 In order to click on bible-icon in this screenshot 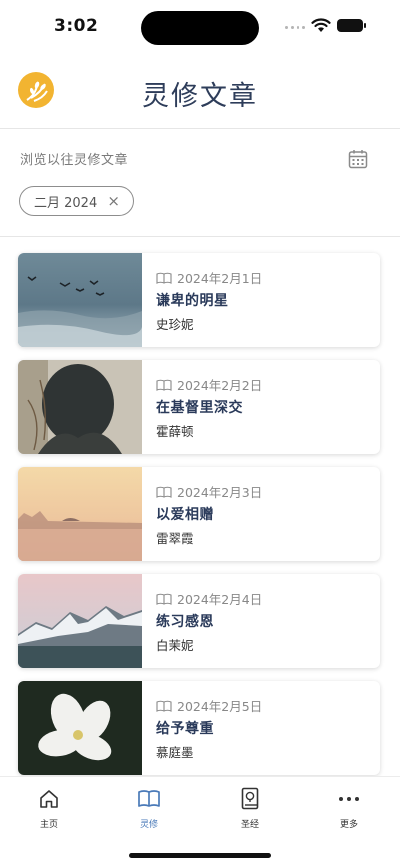, I will do `click(250, 798)`.